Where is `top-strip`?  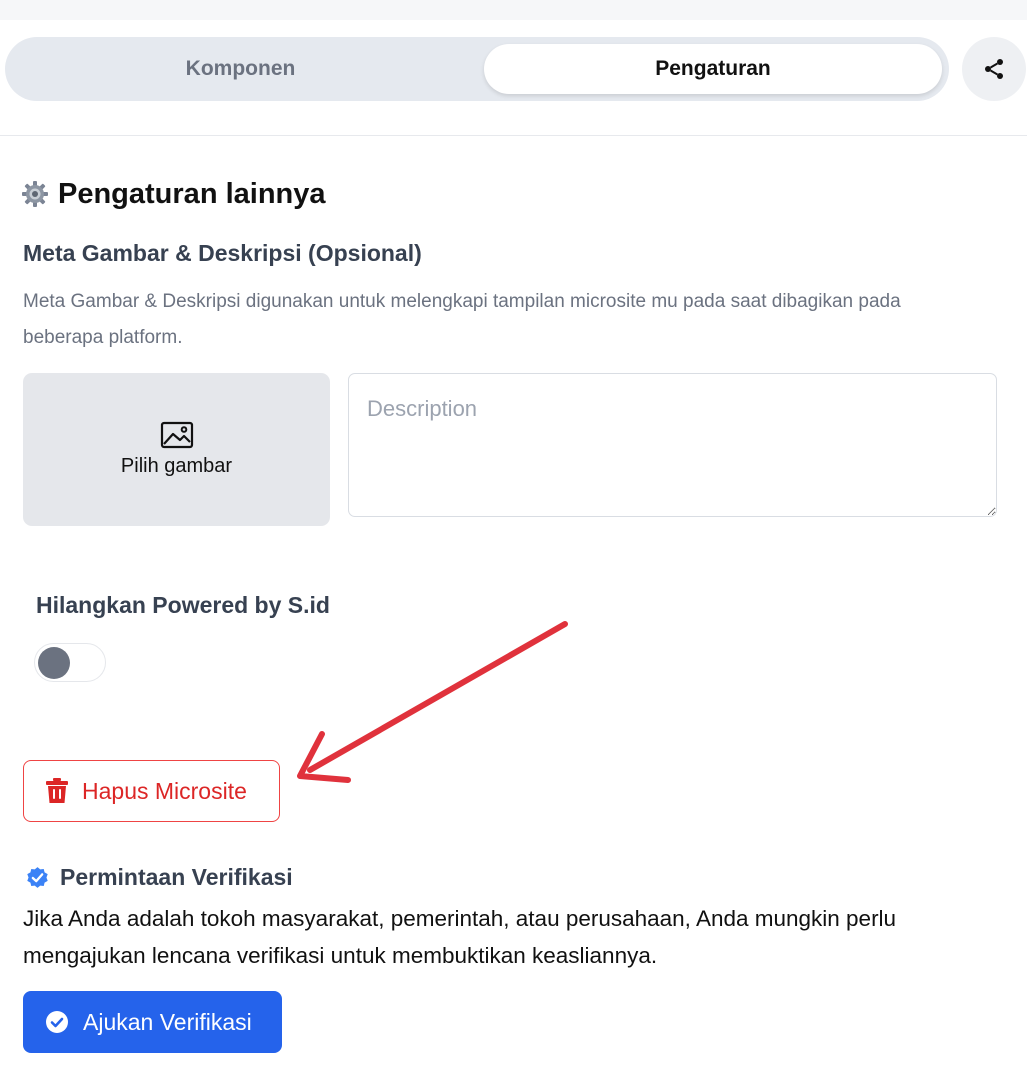
top-strip is located at coordinates (513, 10).